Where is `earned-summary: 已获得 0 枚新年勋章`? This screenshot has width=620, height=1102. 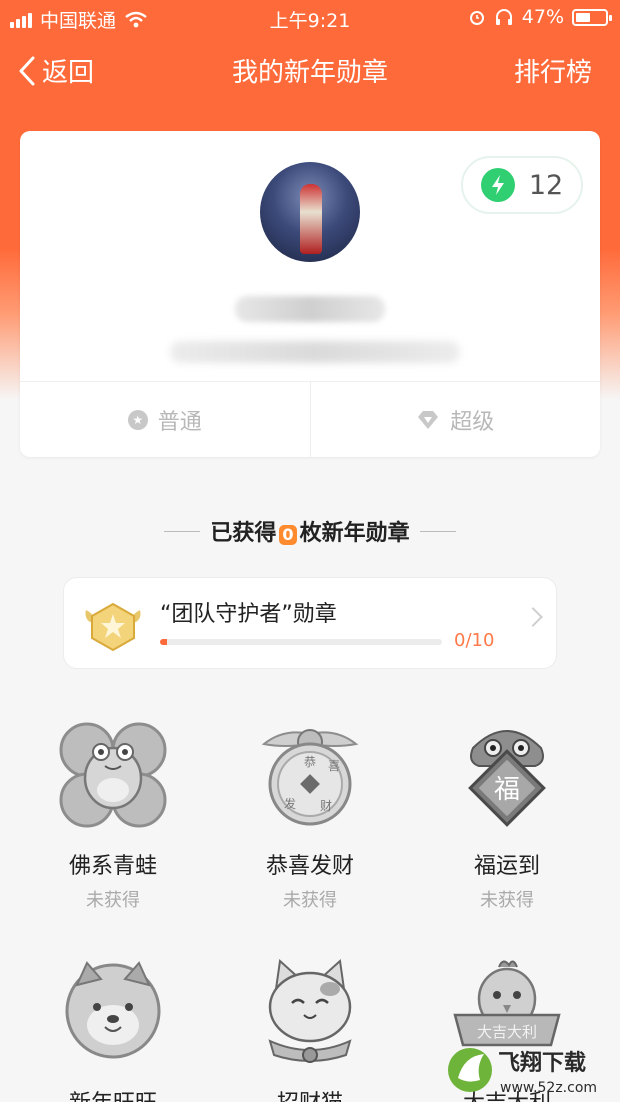 earned-summary: 已获得 0 枚新年勋章 is located at coordinates (310, 531).